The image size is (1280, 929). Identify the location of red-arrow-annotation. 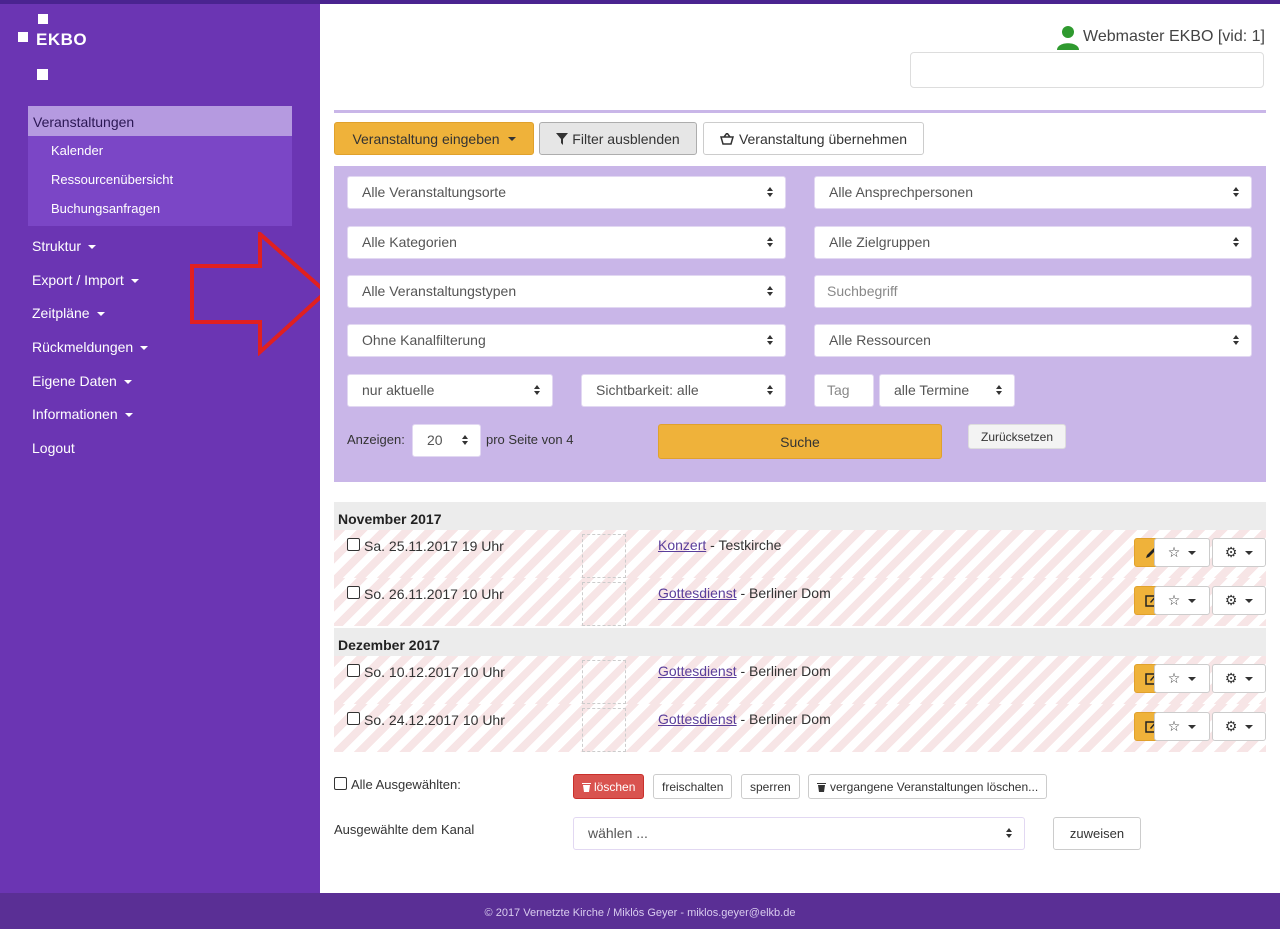
(260, 294).